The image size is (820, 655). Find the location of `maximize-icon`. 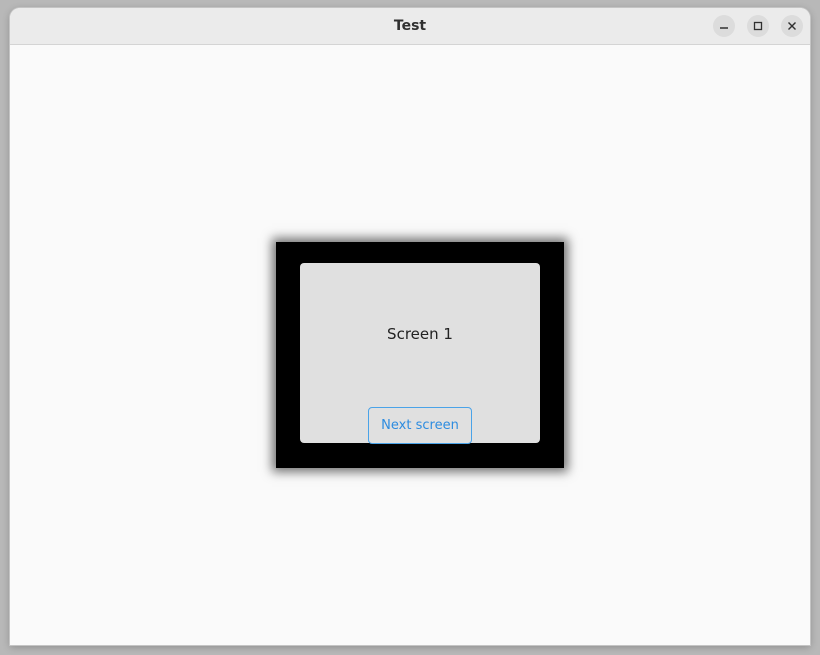

maximize-icon is located at coordinates (758, 26).